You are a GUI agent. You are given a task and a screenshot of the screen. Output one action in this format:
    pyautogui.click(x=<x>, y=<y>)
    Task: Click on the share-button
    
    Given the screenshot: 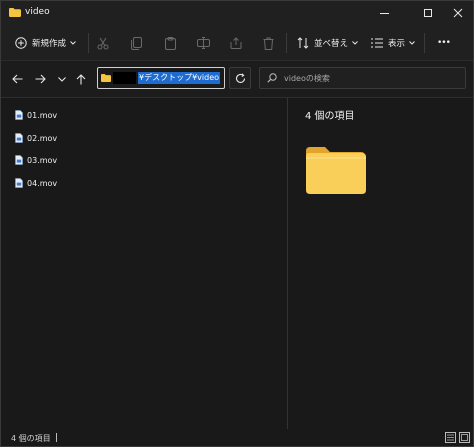 What is the action you would take?
    pyautogui.click(x=236, y=43)
    